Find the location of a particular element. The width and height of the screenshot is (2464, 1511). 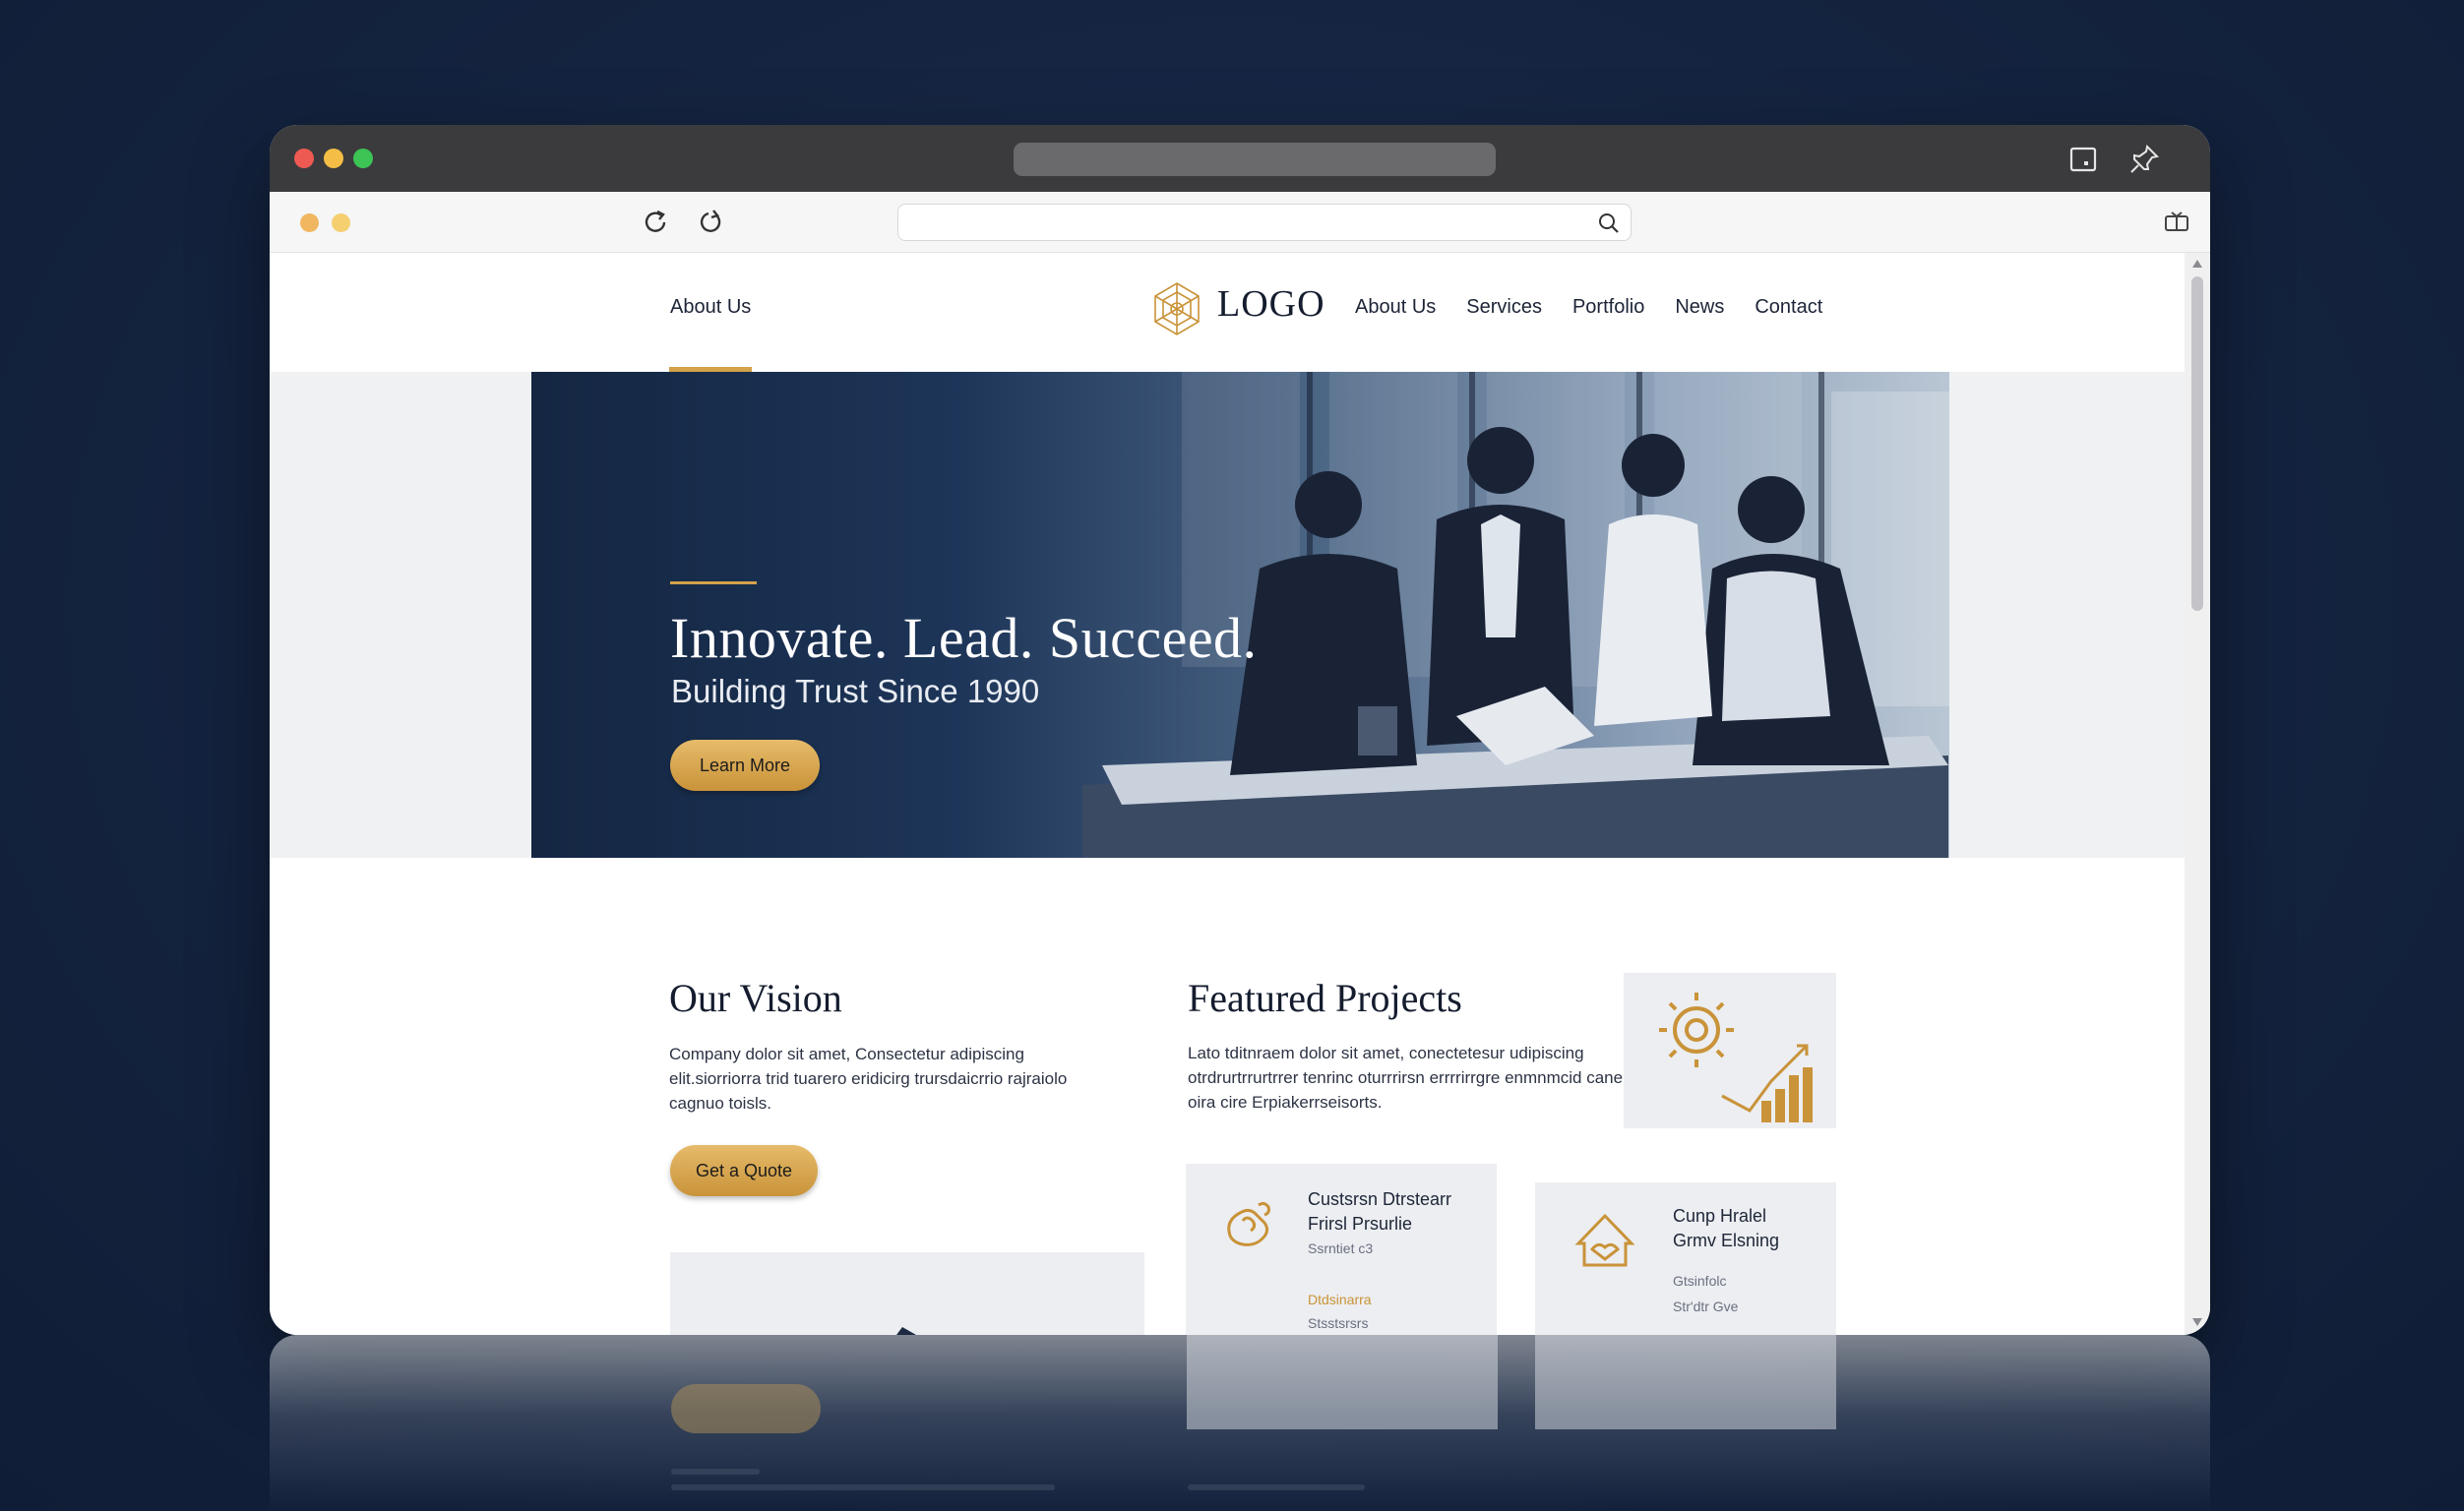

scroll-up-arrow-icon is located at coordinates (2197, 264).